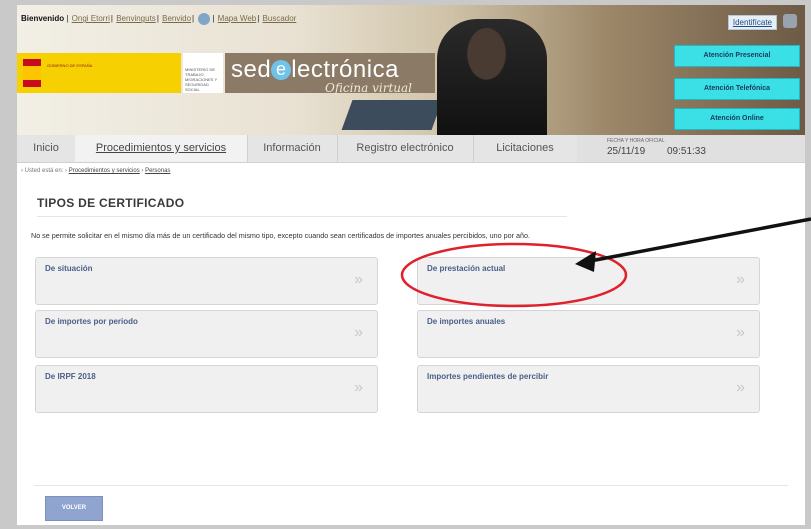 The height and width of the screenshot is (529, 811). I want to click on tab-informacion: Información, so click(292, 148).